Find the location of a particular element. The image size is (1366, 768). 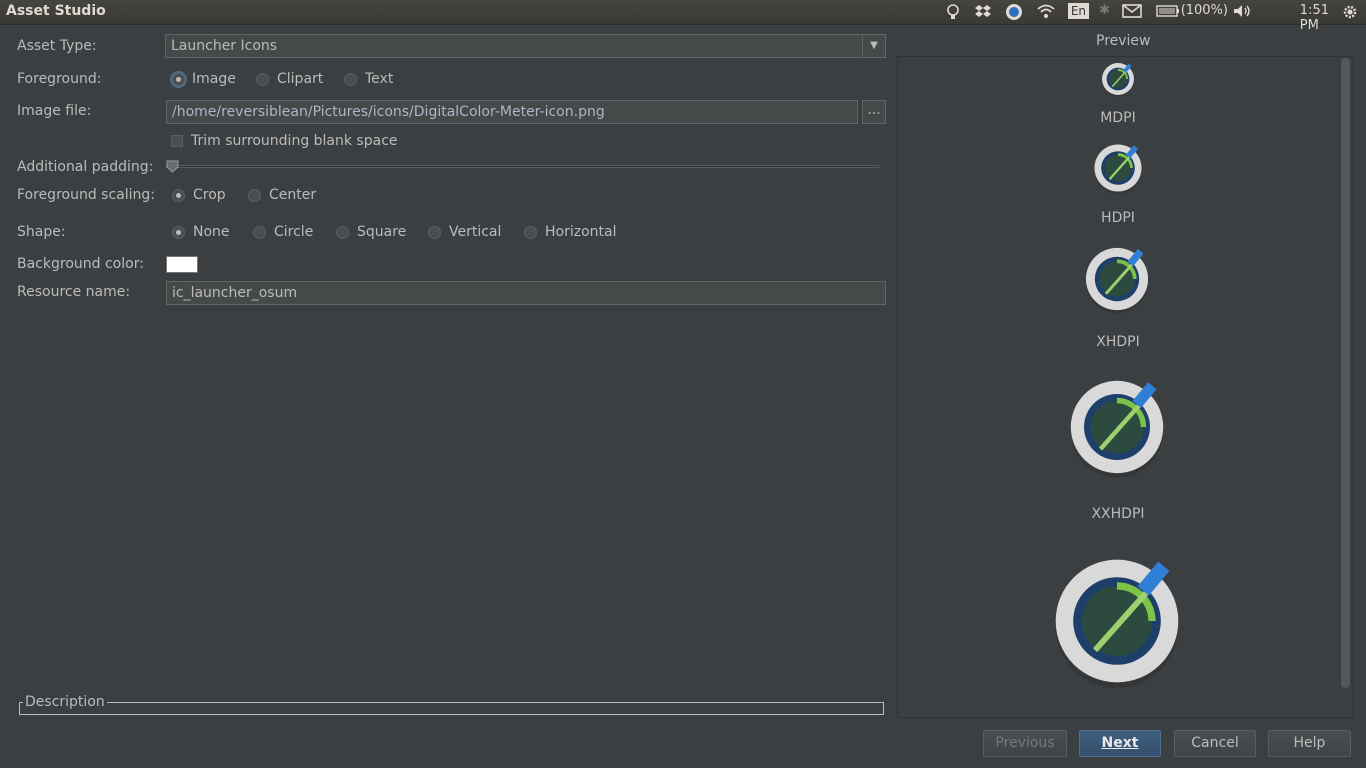

foreground-image-radio is located at coordinates (178, 79).